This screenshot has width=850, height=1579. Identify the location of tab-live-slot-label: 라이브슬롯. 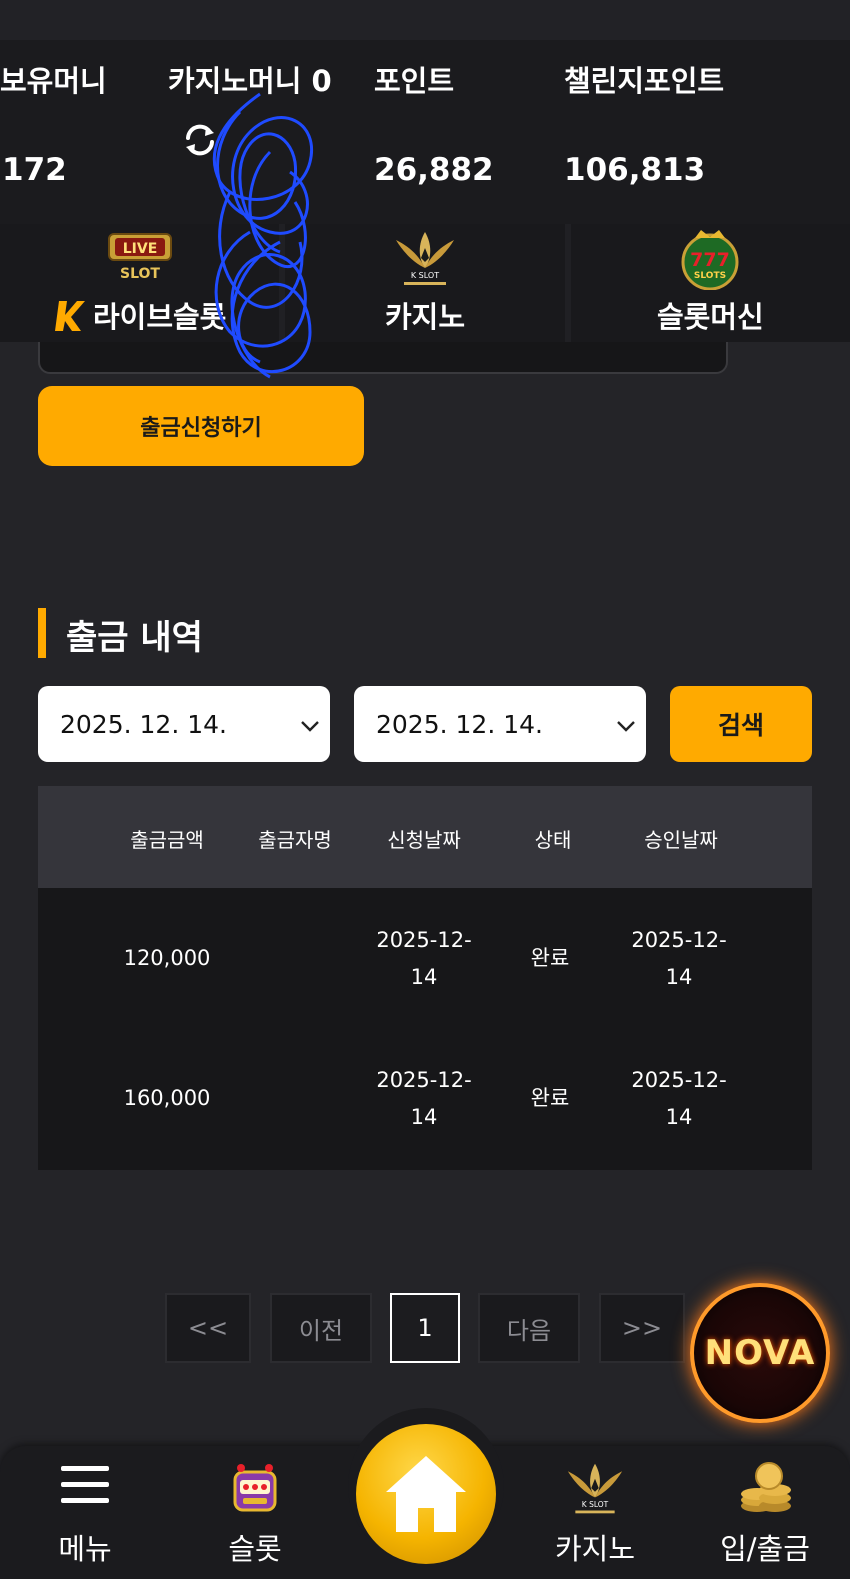
(139, 315).